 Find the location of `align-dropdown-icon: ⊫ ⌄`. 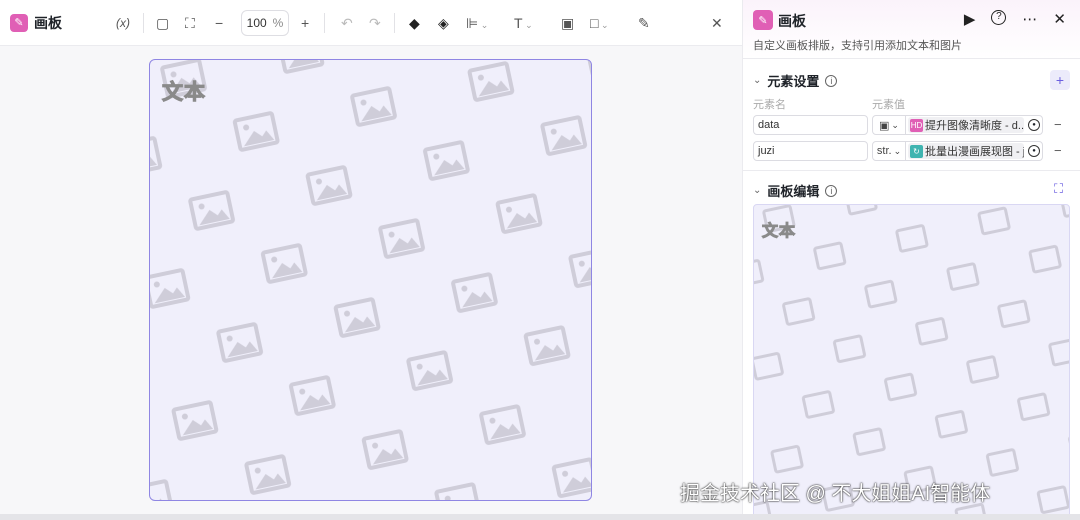

align-dropdown-icon: ⊫ ⌄ is located at coordinates (477, 24).